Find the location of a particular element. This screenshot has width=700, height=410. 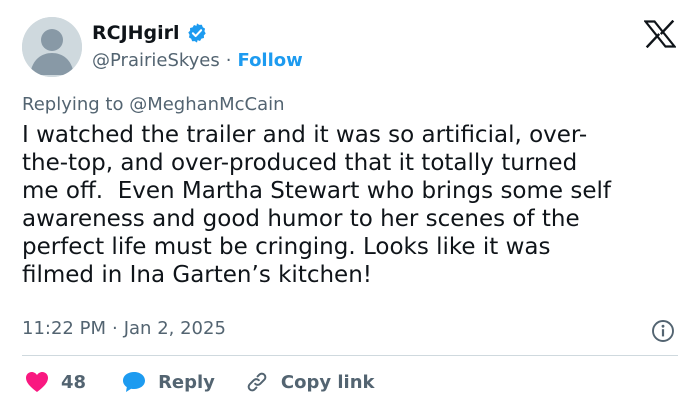

tweet-actions: 48 Reply Copy link is located at coordinates (200, 382).